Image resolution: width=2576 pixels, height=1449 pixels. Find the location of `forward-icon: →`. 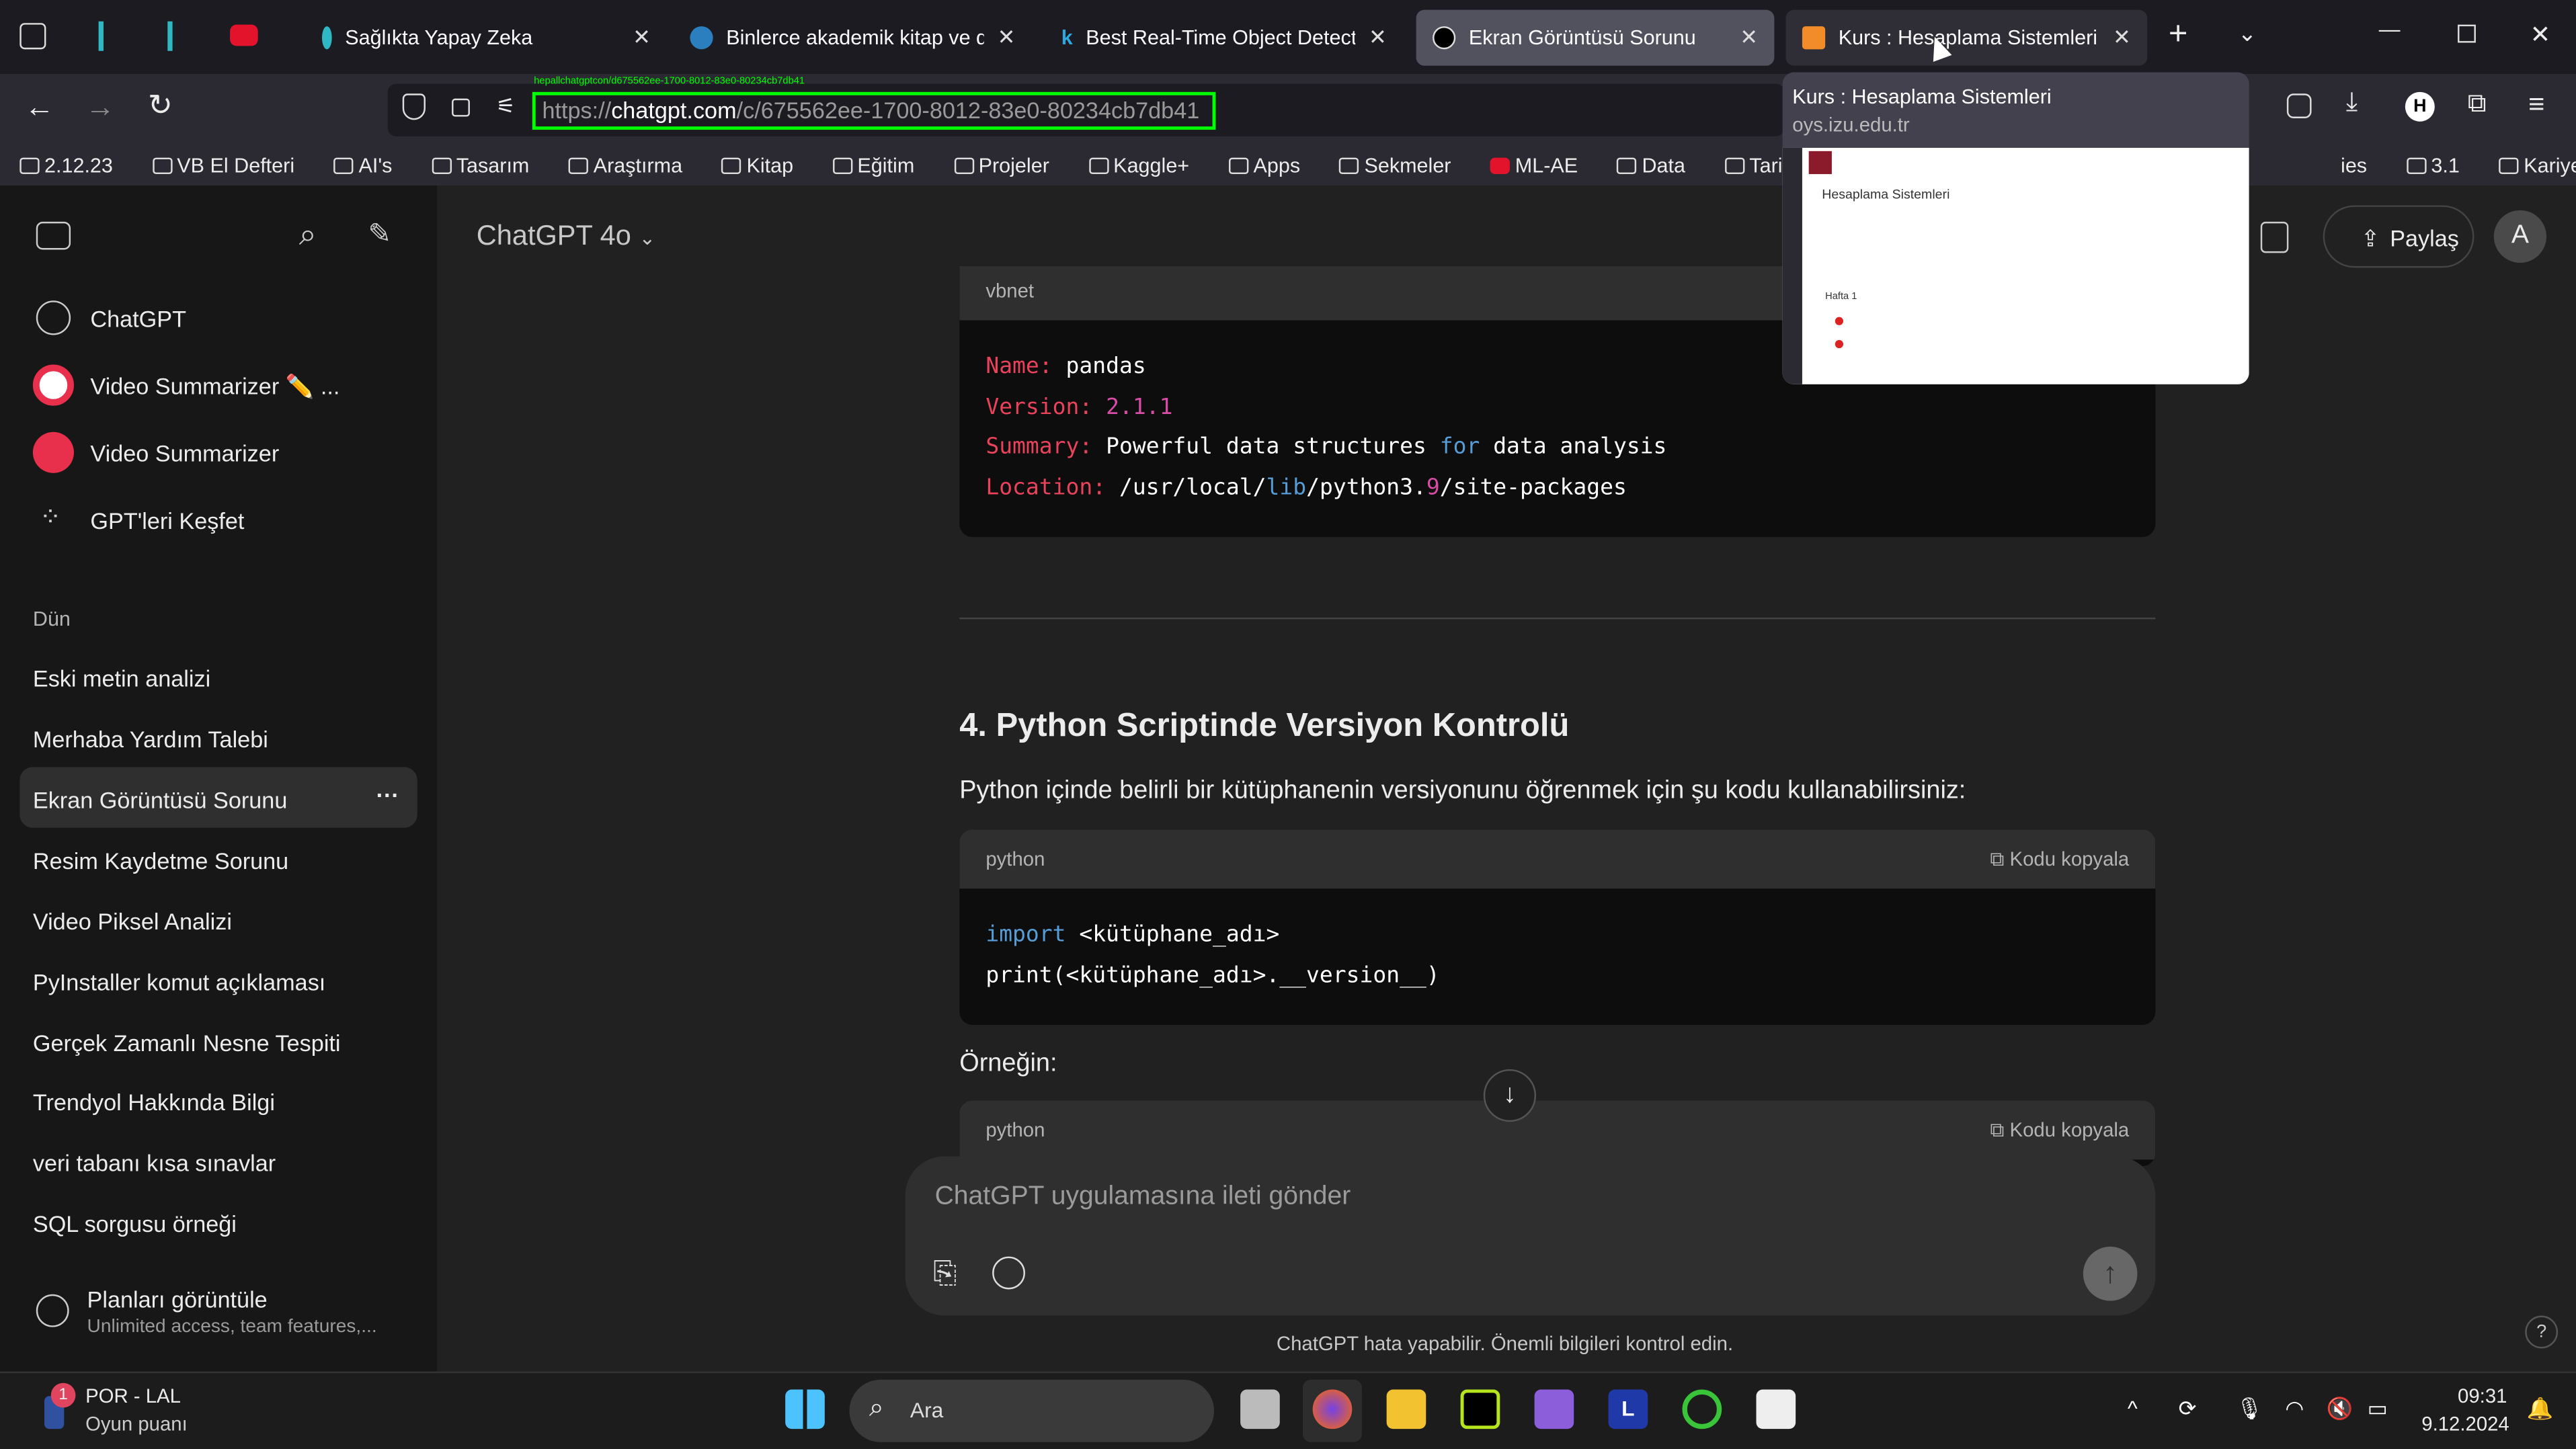

forward-icon: → is located at coordinates (100, 107).